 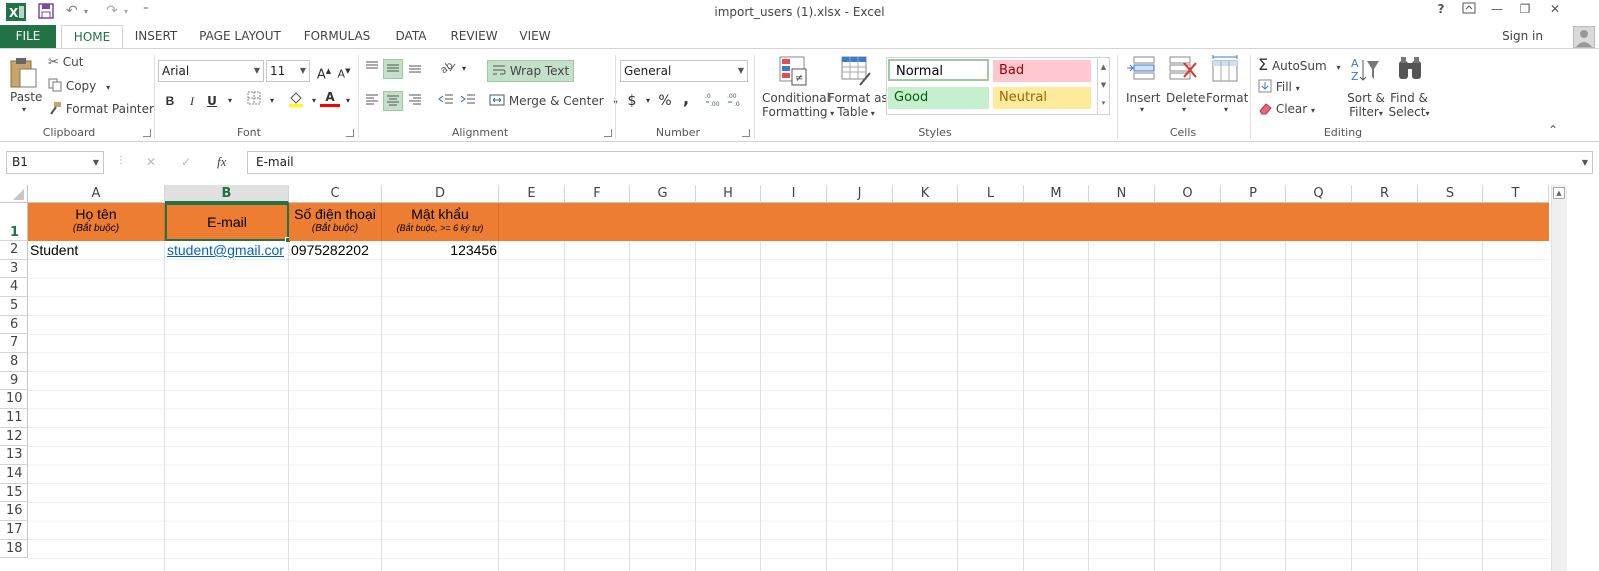 I want to click on column-header-n: N, so click(x=1122, y=194).